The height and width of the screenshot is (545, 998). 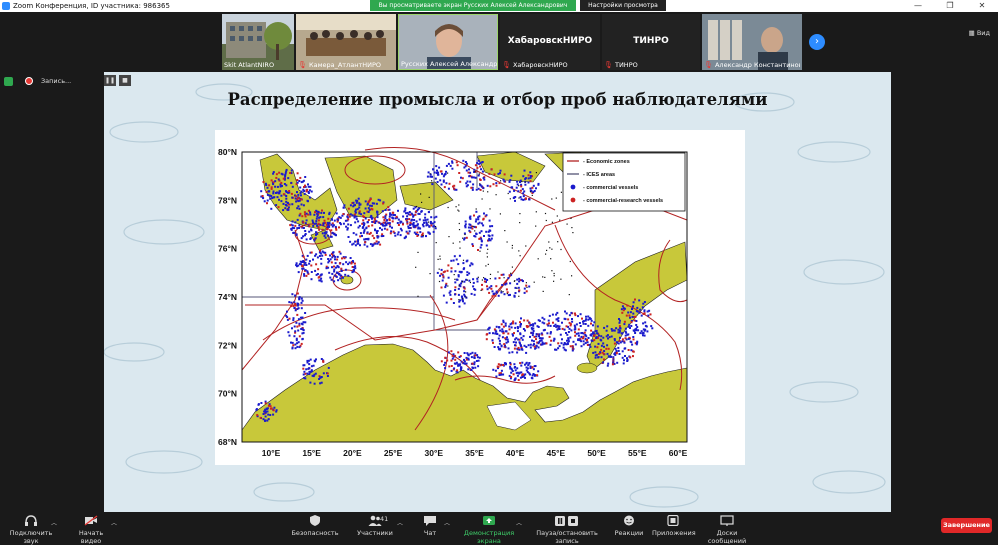 What do you see at coordinates (519, 522) in the screenshot?
I see `share-options-caret: ︿` at bounding box center [519, 522].